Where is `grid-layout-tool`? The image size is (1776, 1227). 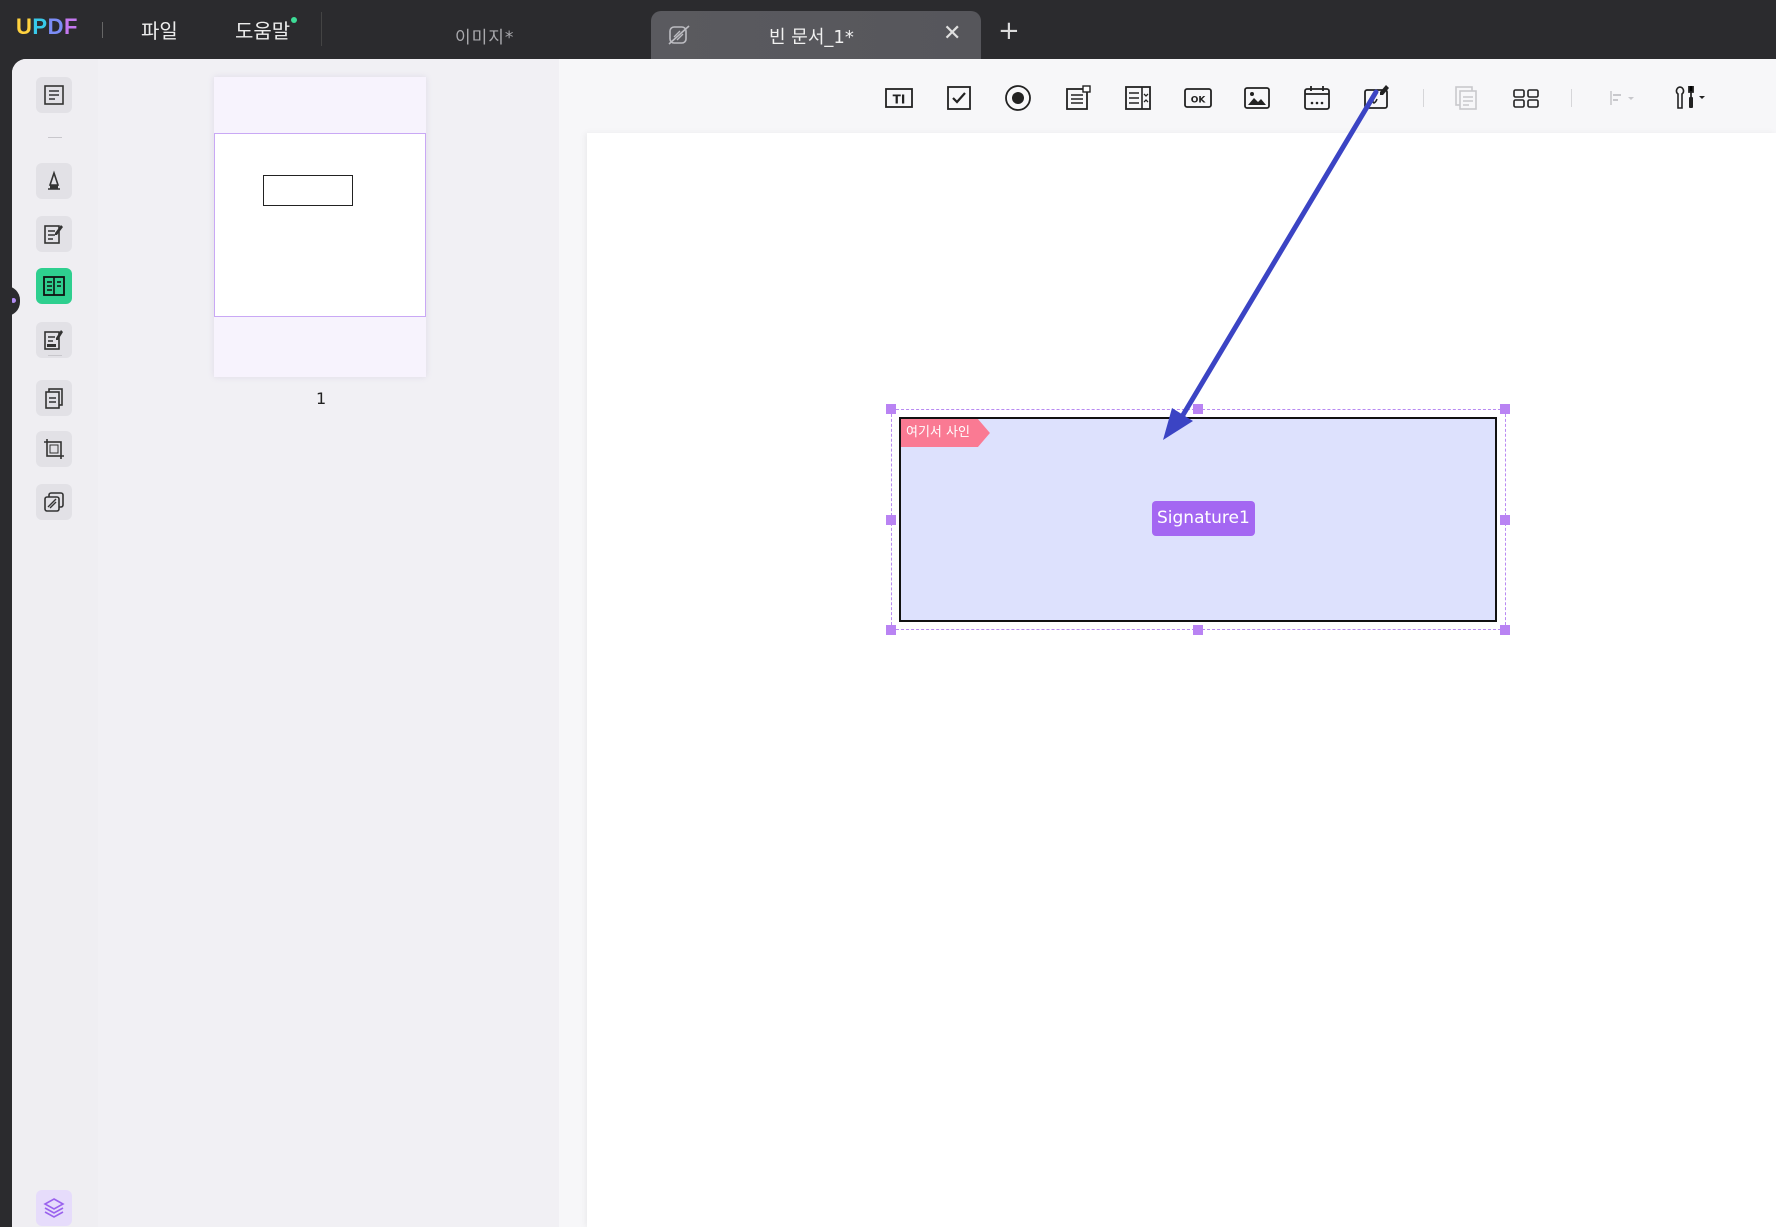 grid-layout-tool is located at coordinates (1526, 98).